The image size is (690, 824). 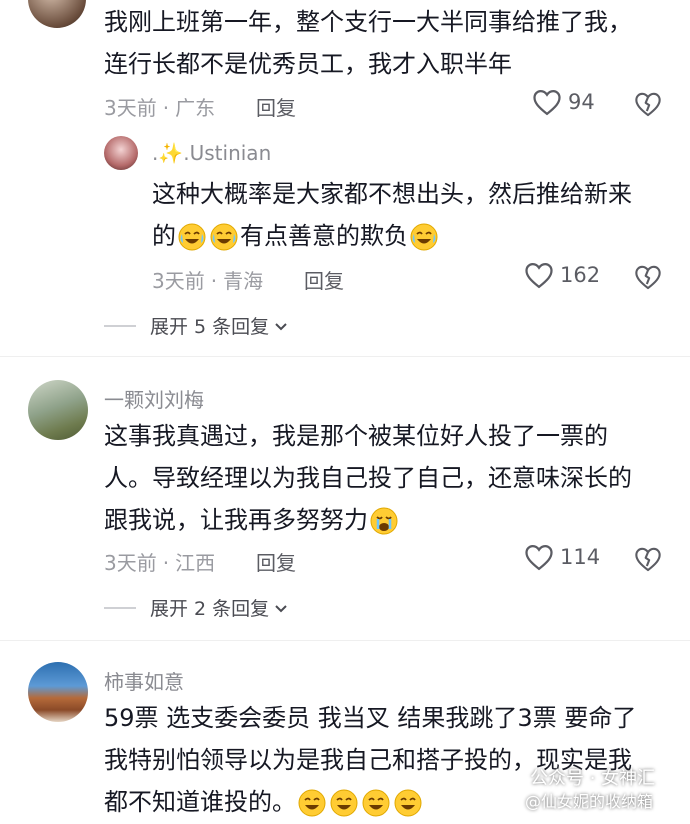 What do you see at coordinates (384, 521) in the screenshot?
I see `crying-emoji` at bounding box center [384, 521].